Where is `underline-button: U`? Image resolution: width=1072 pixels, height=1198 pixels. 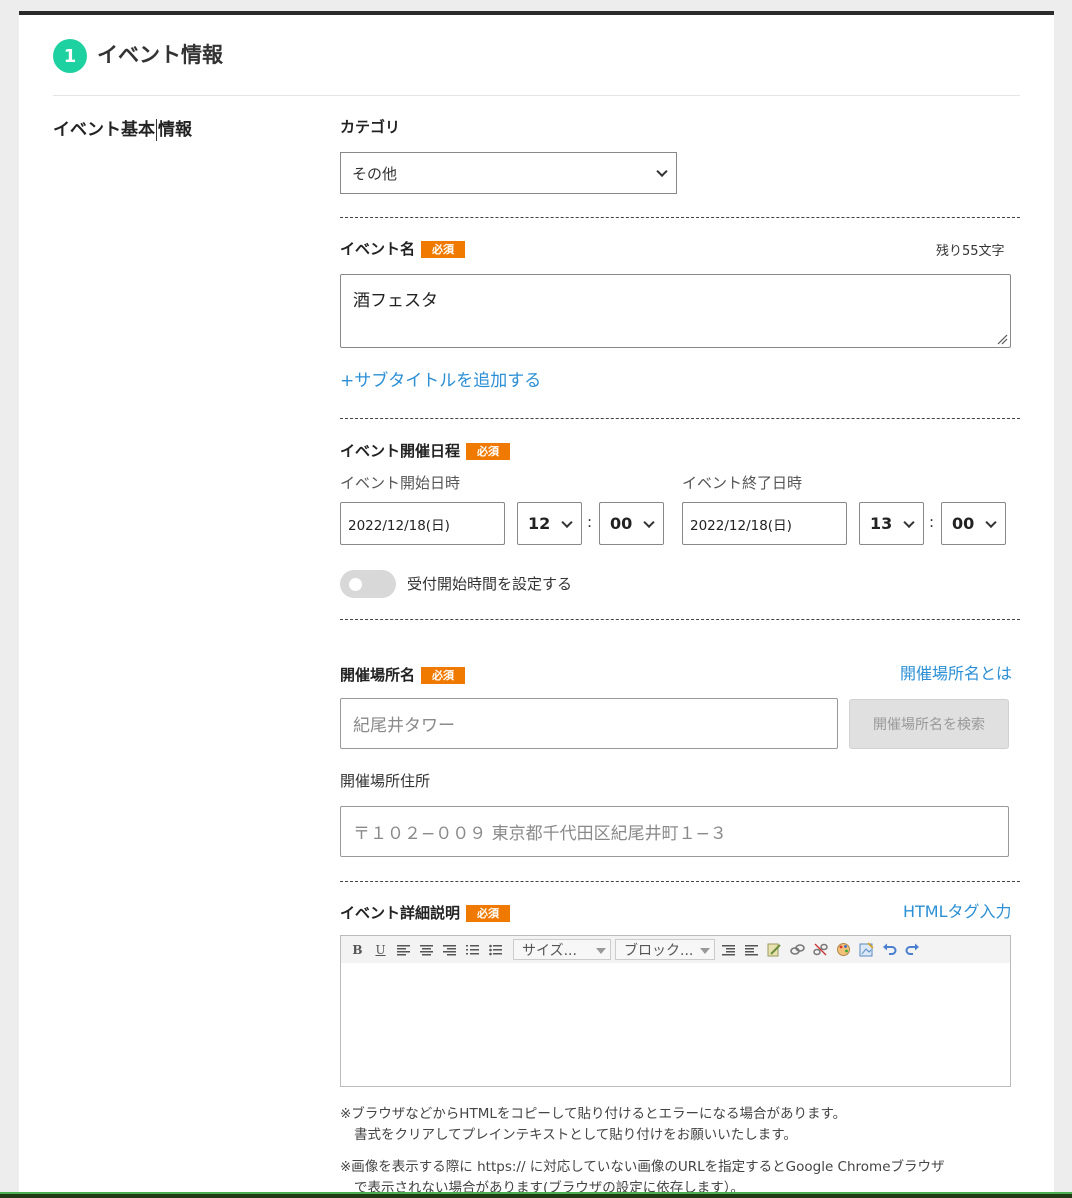 underline-button: U is located at coordinates (380, 949).